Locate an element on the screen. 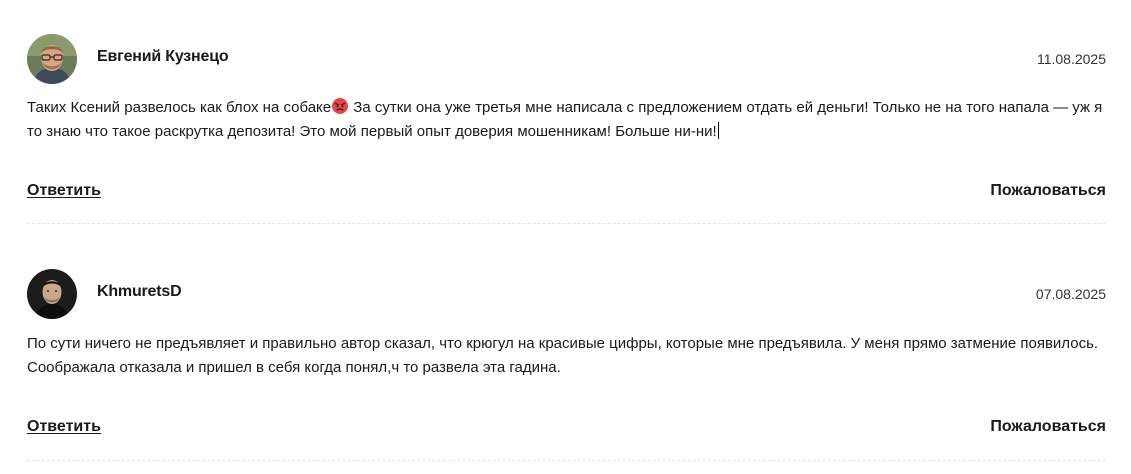 The width and height of the screenshot is (1131, 474). angry-face-emoji-icon is located at coordinates (340, 106).